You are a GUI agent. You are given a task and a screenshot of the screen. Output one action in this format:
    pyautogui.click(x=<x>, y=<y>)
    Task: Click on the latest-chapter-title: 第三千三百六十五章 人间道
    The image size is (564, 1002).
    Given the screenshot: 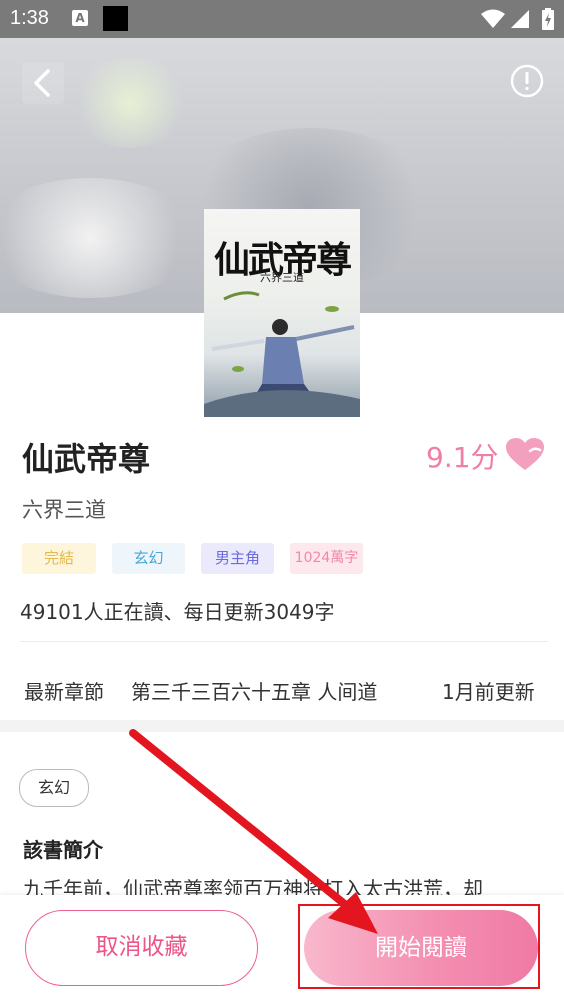 What is the action you would take?
    pyautogui.click(x=254, y=690)
    